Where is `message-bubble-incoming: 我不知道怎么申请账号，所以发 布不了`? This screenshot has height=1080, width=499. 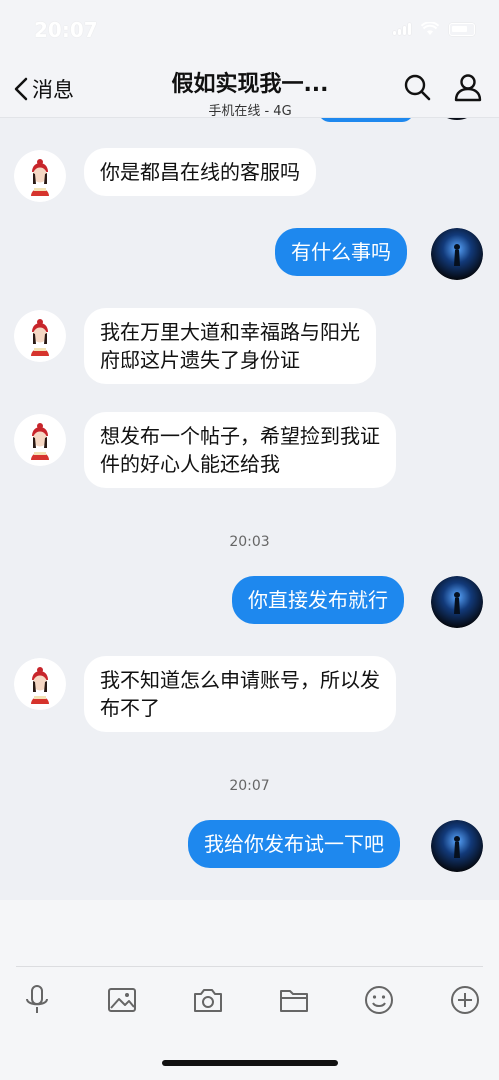
message-bubble-incoming: 我不知道怎么申请账号，所以发 布不了 is located at coordinates (240, 694).